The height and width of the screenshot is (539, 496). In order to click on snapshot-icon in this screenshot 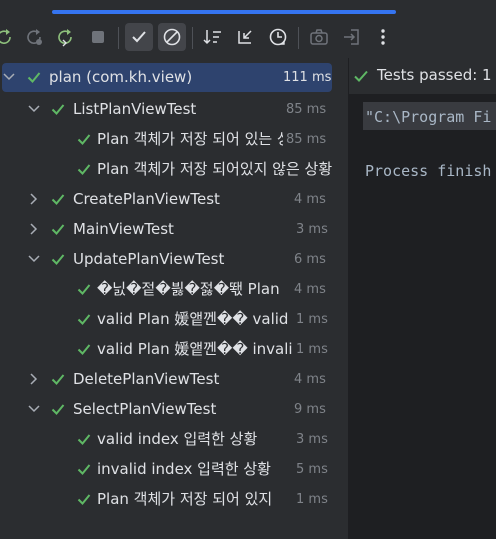, I will do `click(319, 37)`.